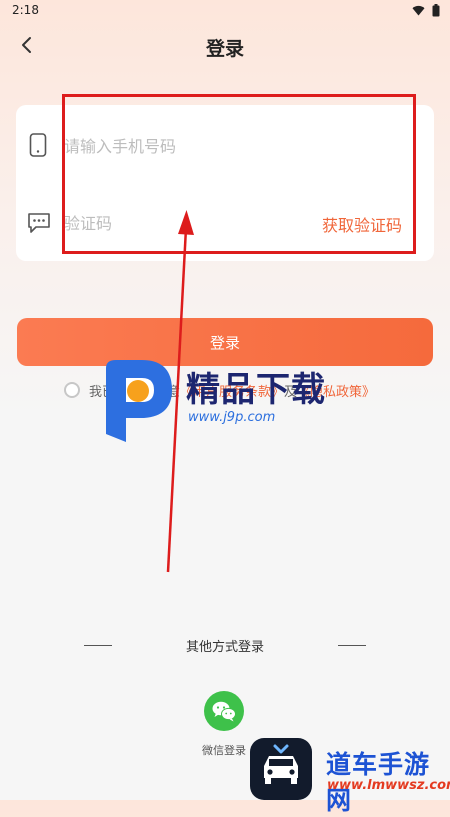  I want to click on phone-icon, so click(38, 145).